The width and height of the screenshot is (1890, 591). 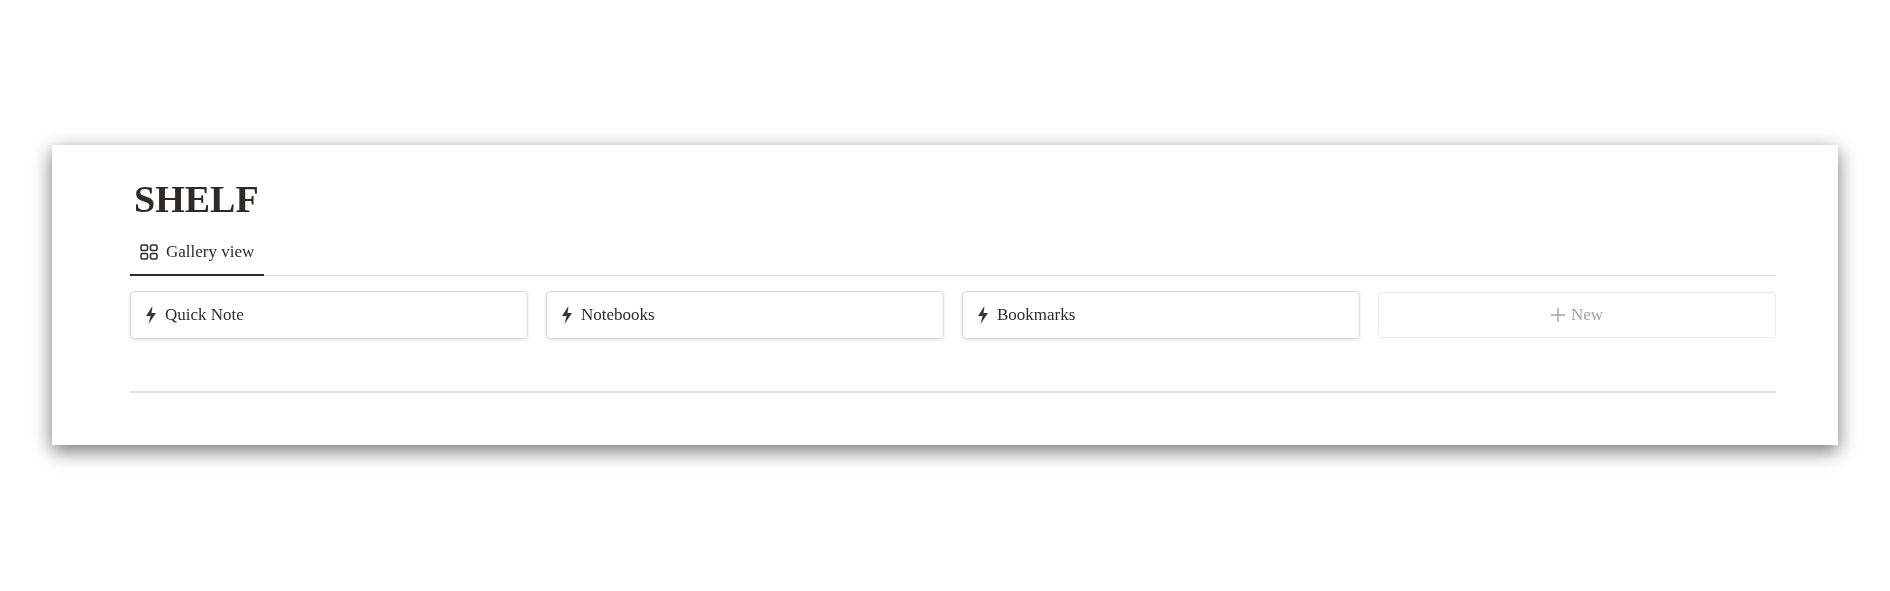 What do you see at coordinates (745, 314) in the screenshot?
I see `gallery-card: Notebooks` at bounding box center [745, 314].